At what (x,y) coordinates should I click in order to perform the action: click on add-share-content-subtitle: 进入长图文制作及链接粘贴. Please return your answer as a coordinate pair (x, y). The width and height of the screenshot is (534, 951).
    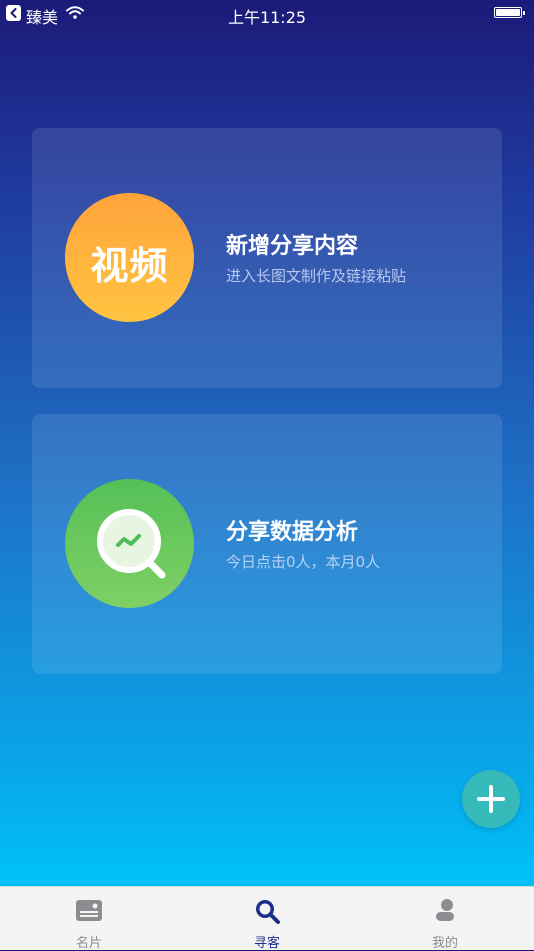
    Looking at the image, I should click on (316, 276).